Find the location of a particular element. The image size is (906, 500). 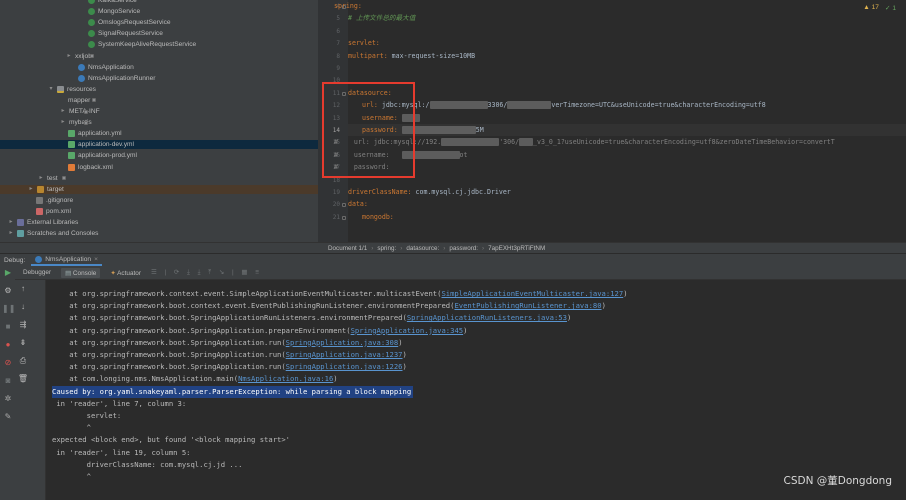

console-line: in 'reader', line 7, column 3: is located at coordinates (119, 404).